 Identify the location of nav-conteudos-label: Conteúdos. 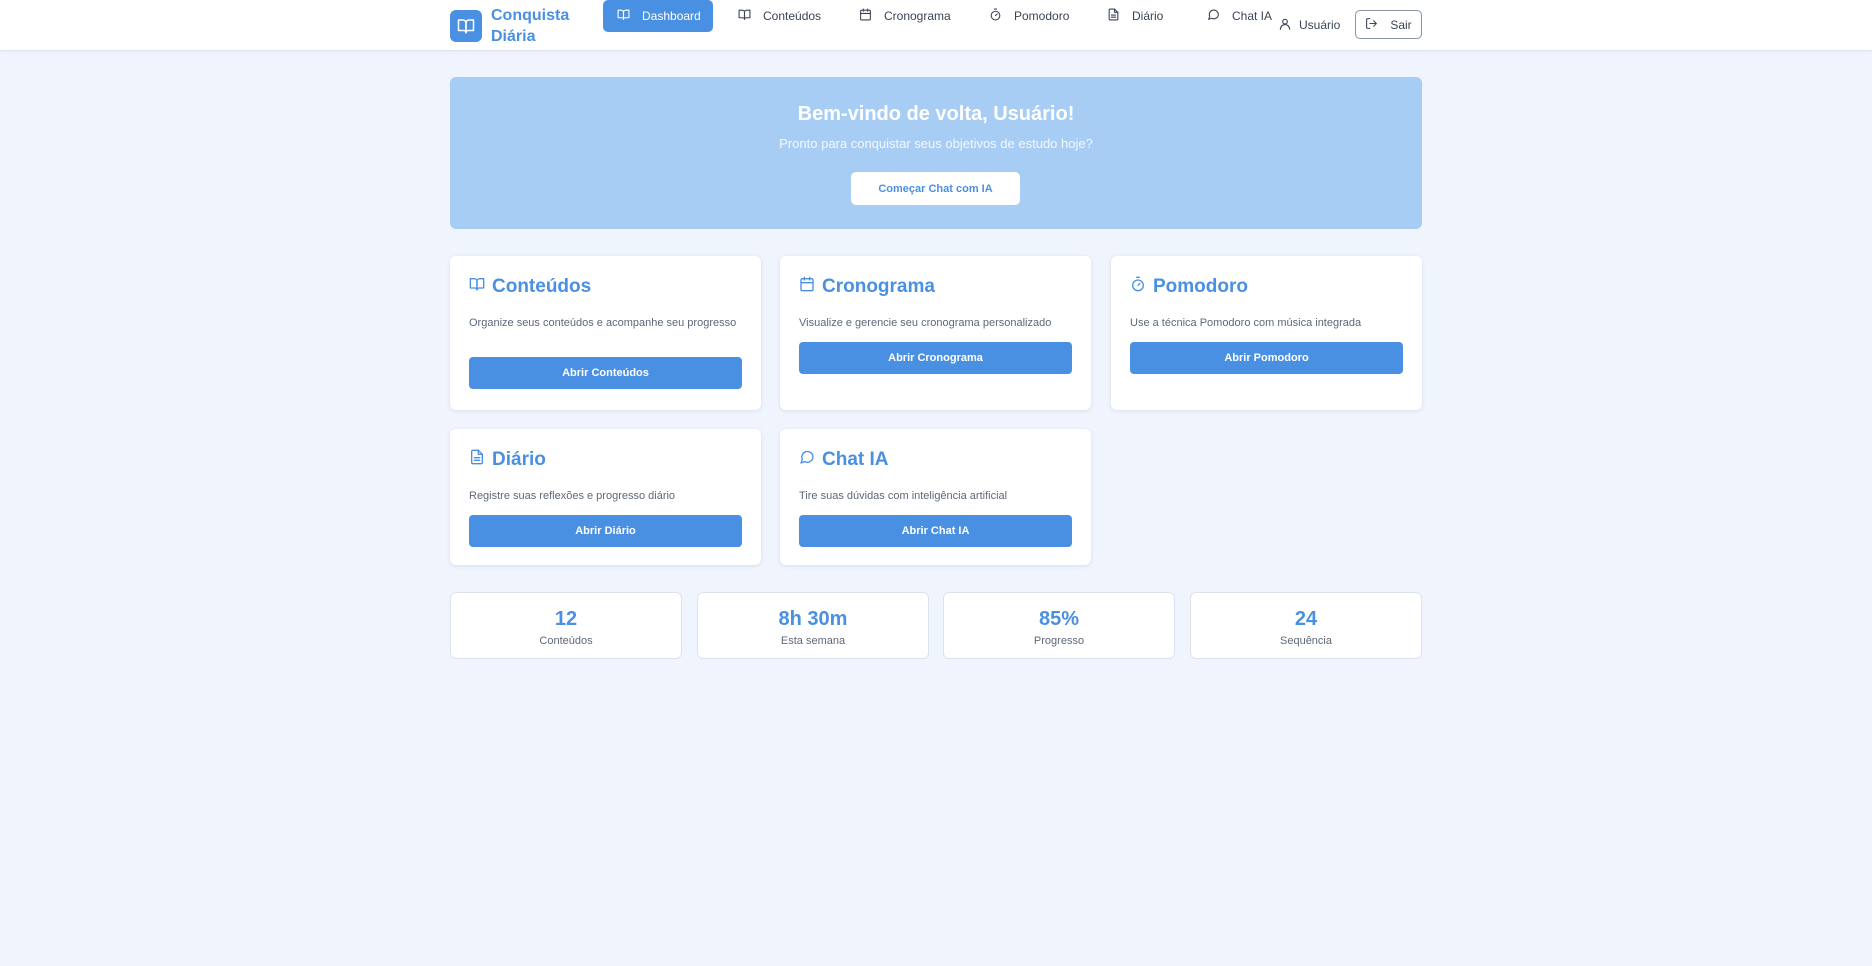
(792, 16).